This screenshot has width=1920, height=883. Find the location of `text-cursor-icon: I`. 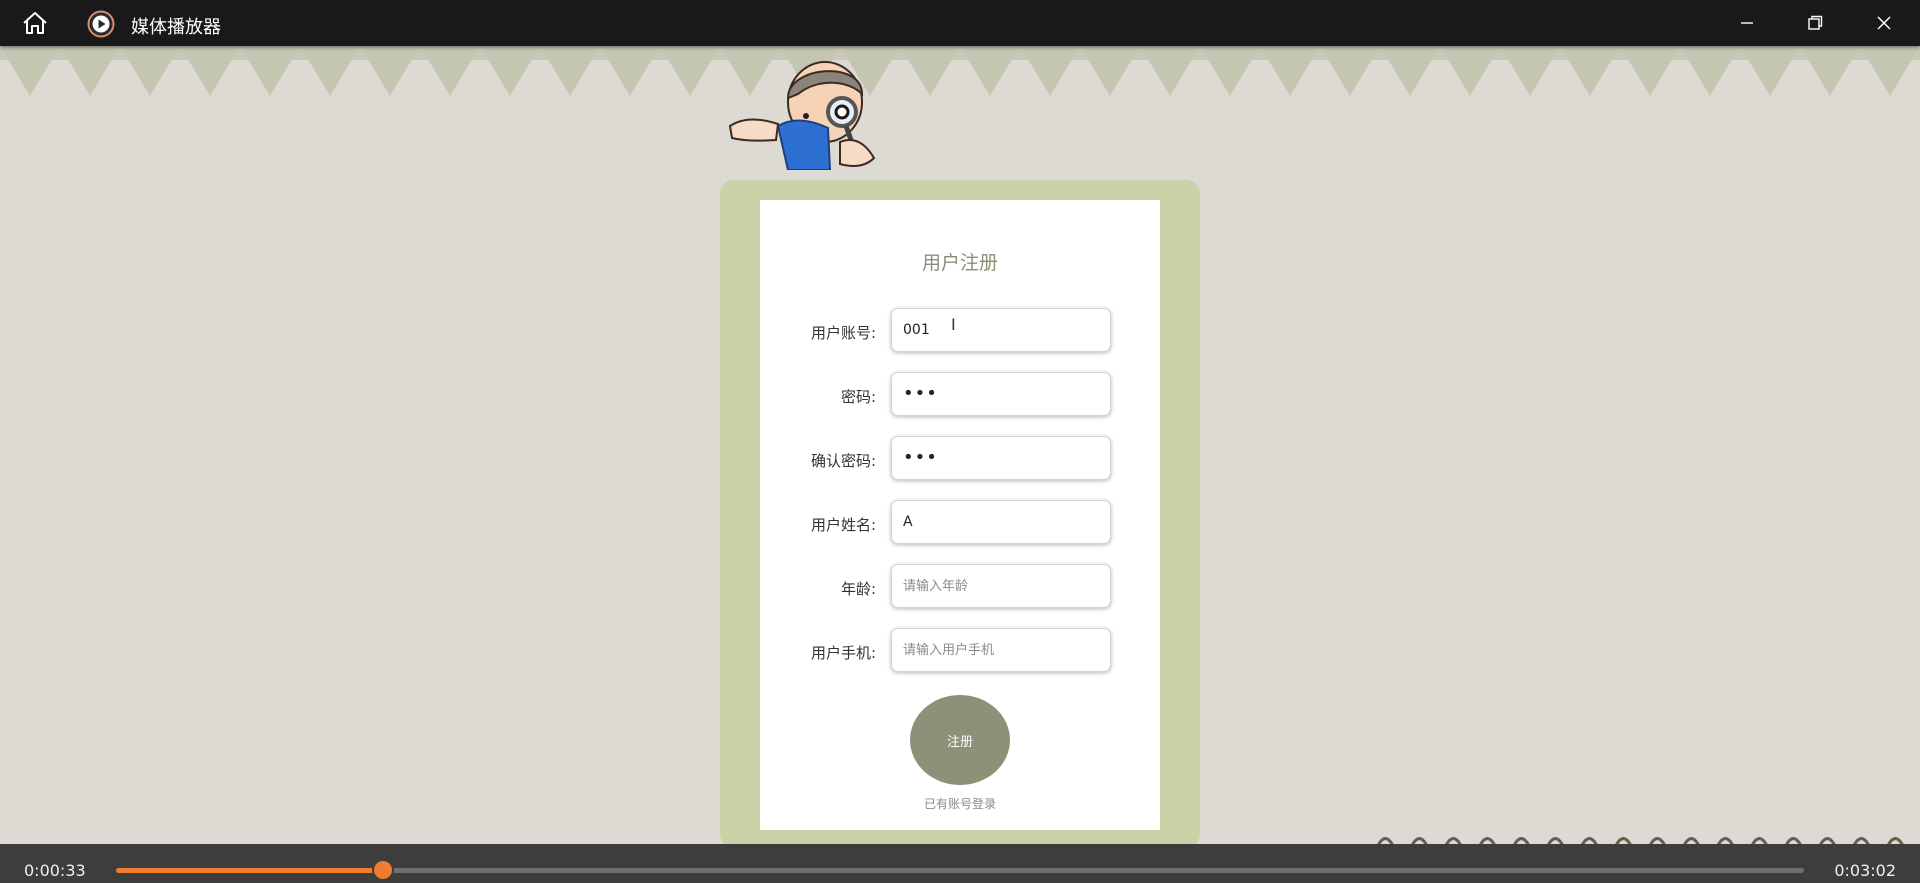

text-cursor-icon: I is located at coordinates (953, 324).